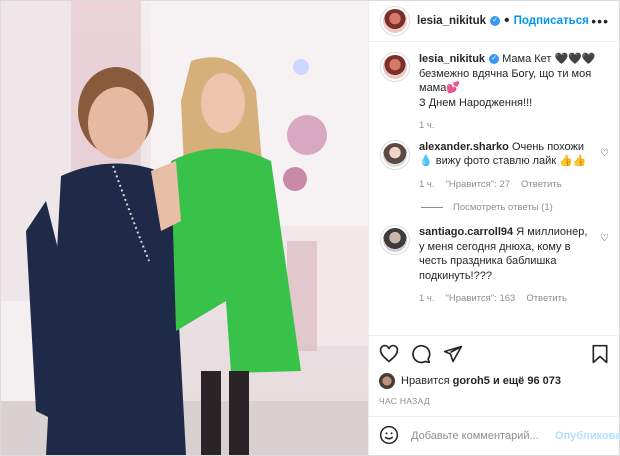 This screenshot has width=620, height=456. Describe the element at coordinates (427, 126) in the screenshot. I see `caption-time: 1 ч.` at that location.